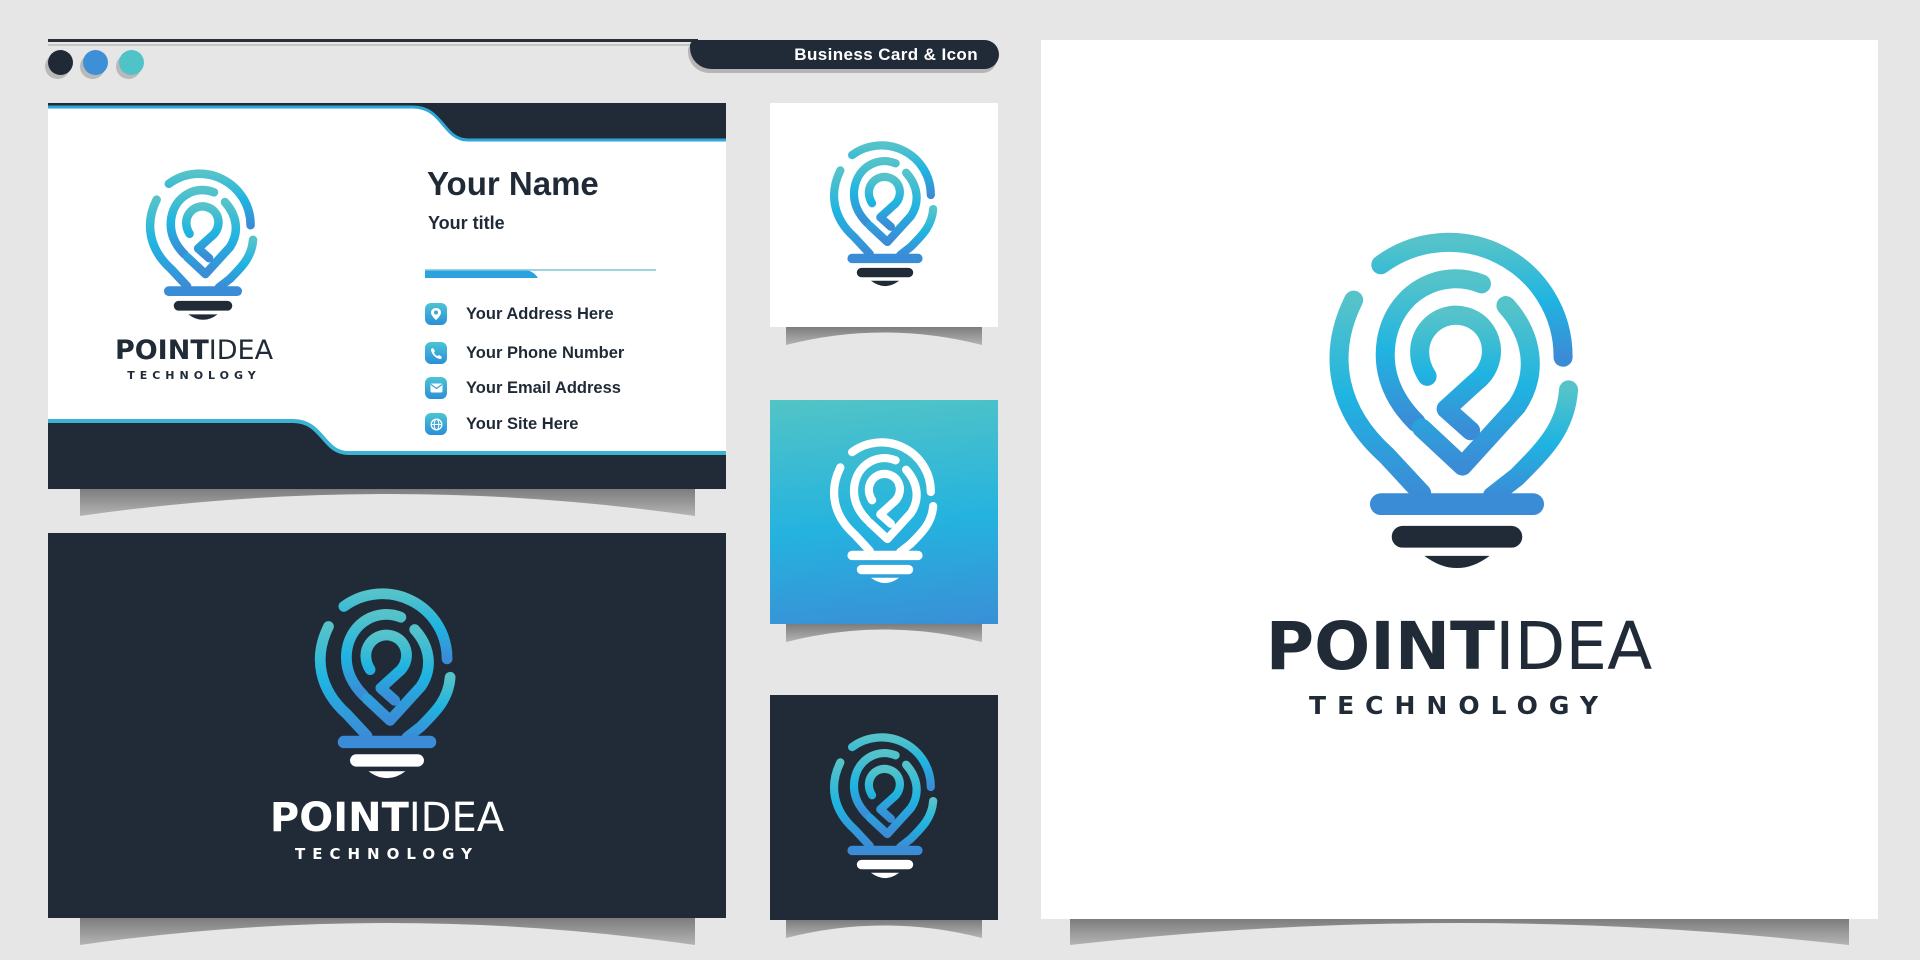 The height and width of the screenshot is (960, 1920). I want to click on shadow-big, so click(1459, 932).